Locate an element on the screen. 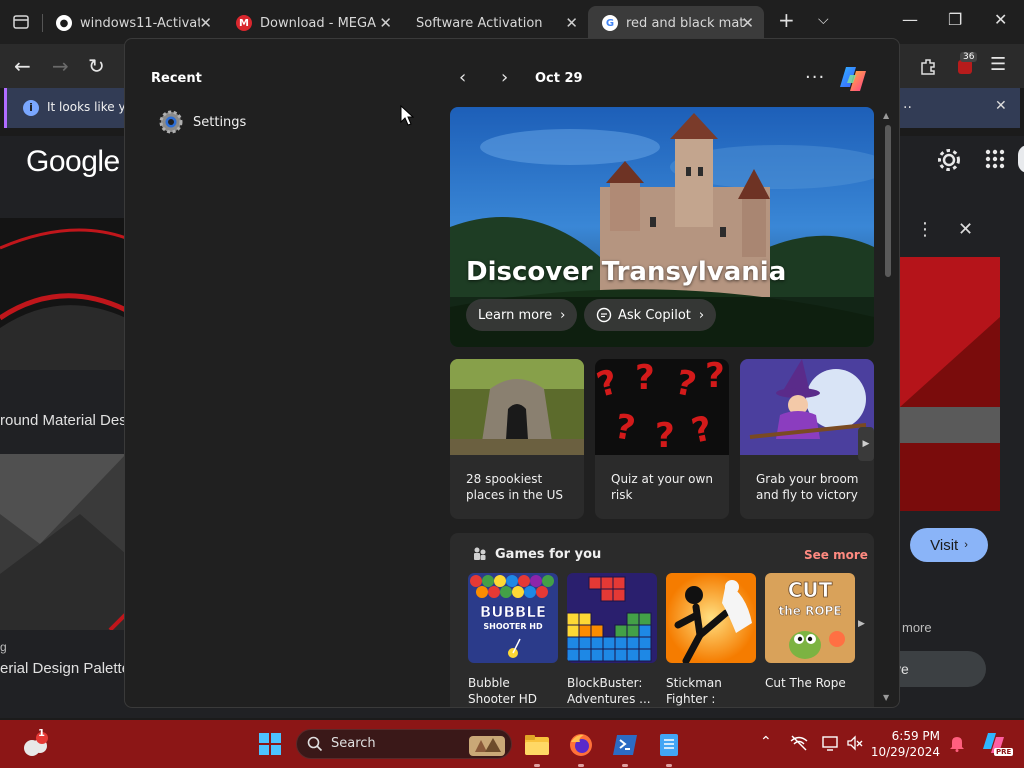 The height and width of the screenshot is (768, 1024). stone-tunnel-image is located at coordinates (517, 407).